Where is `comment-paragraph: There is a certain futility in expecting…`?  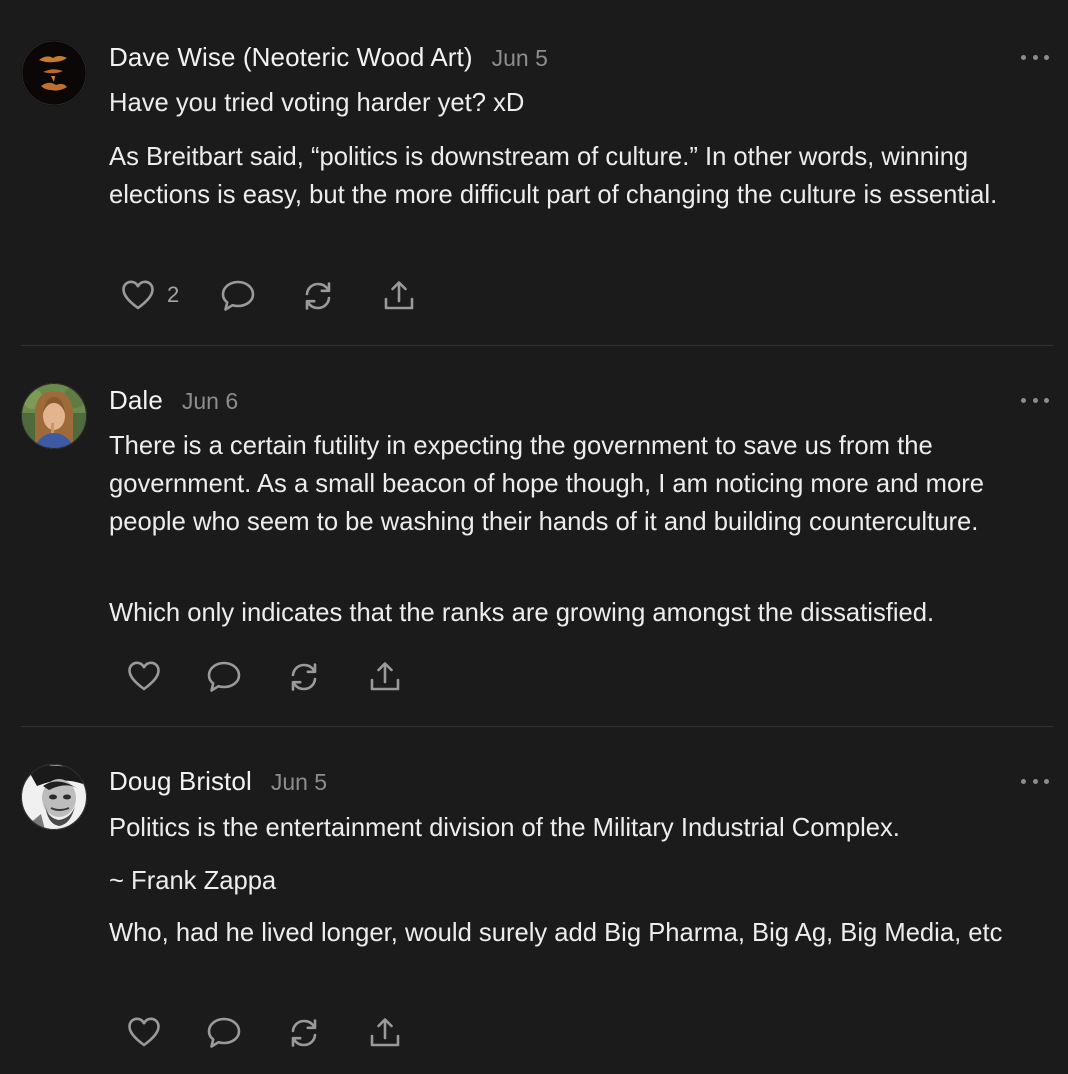
comment-paragraph: There is a certain futility in expecting… is located at coordinates (546, 484).